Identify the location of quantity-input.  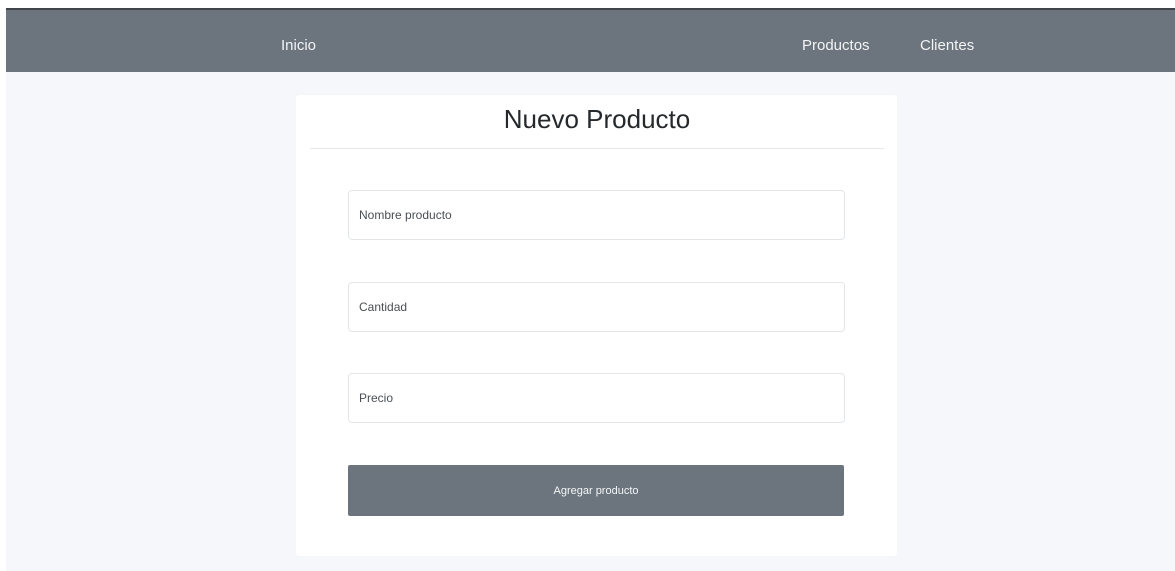
(596, 307).